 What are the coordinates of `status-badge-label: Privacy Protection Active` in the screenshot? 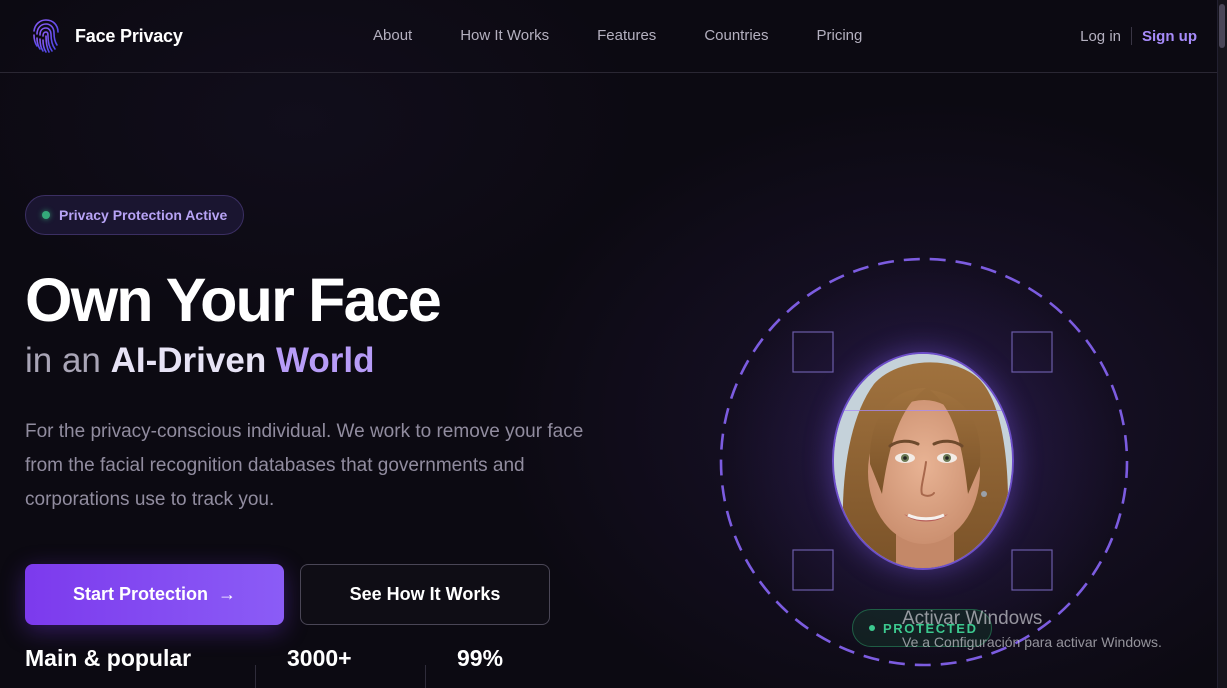 It's located at (143, 215).